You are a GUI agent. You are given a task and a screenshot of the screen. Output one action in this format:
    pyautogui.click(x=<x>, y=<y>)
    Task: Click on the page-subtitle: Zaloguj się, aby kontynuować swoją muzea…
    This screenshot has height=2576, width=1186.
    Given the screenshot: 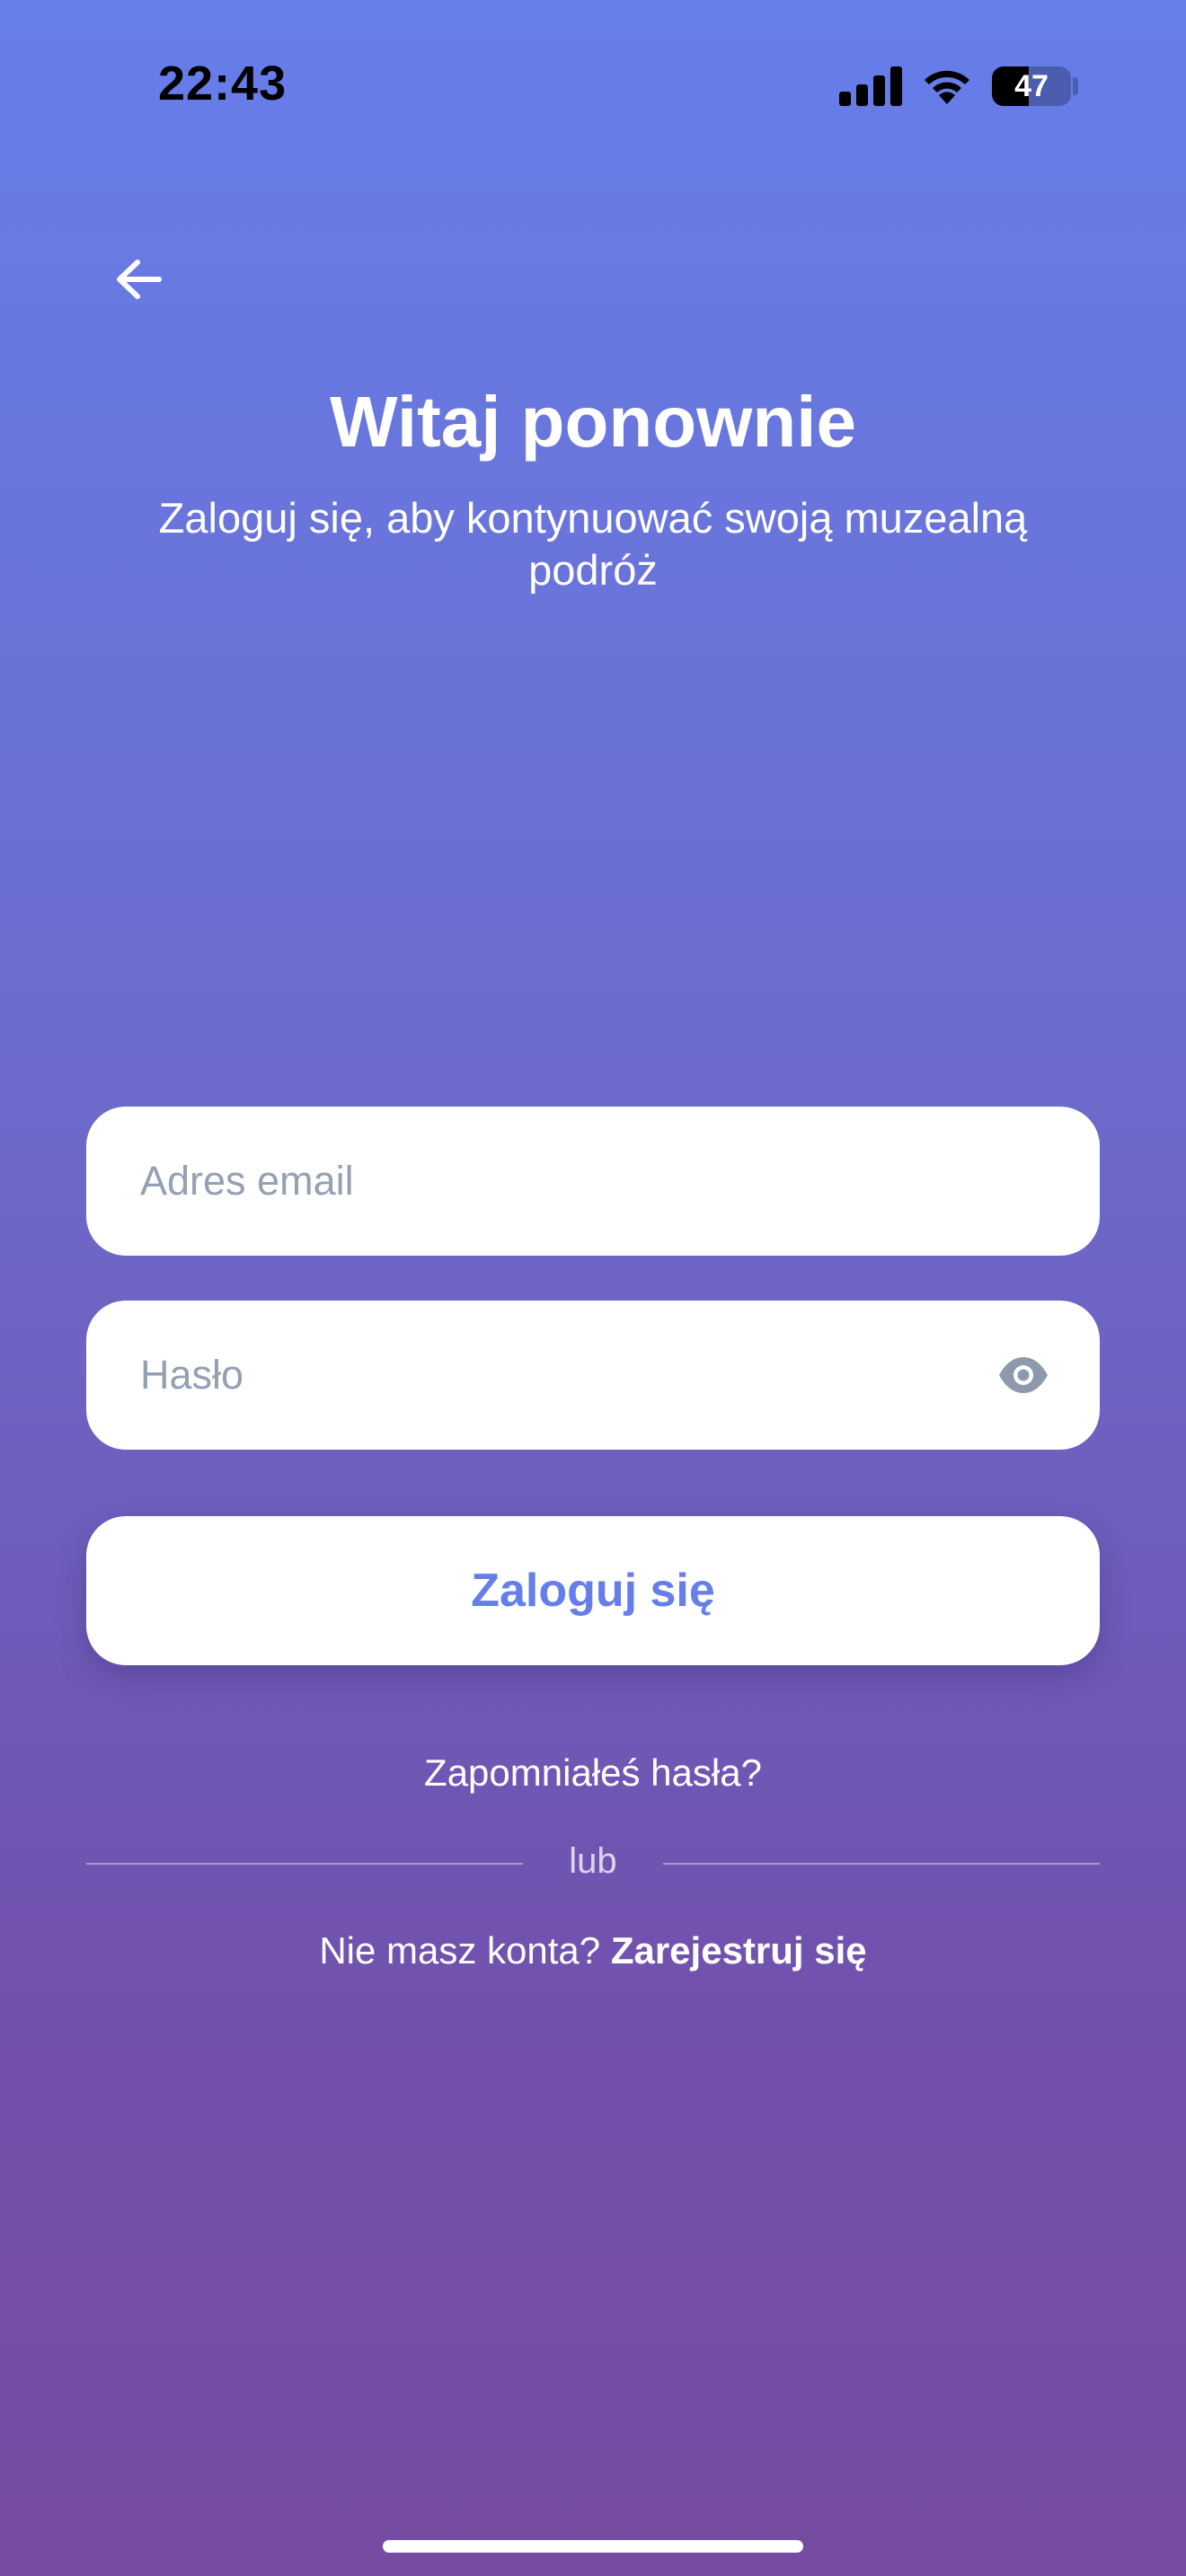 What is the action you would take?
    pyautogui.click(x=593, y=544)
    